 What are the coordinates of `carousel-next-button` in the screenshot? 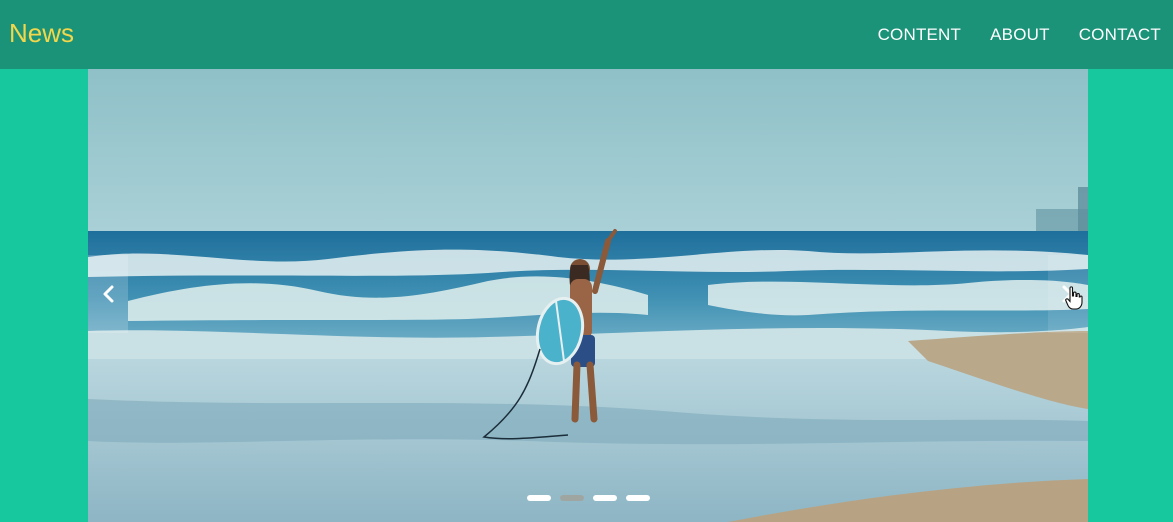 It's located at (1068, 294).